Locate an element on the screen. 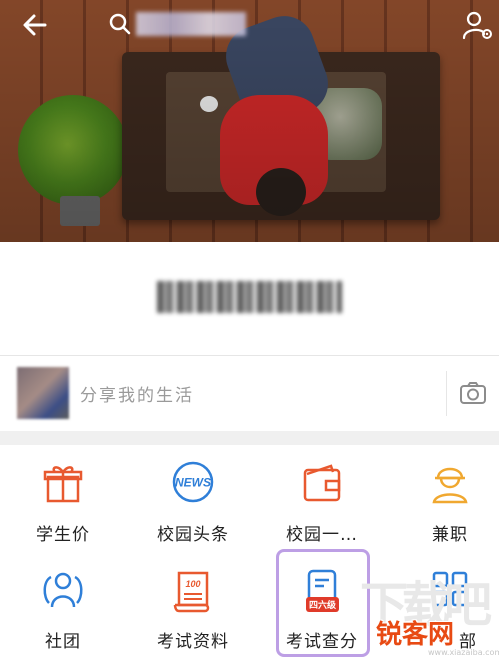  grid-item-student-price: 学生价 is located at coordinates (63, 510).